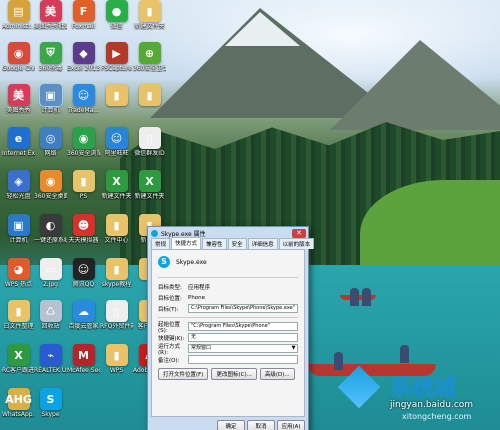  I want to click on desktop-icon-label: Excel 2013, so click(83, 68).